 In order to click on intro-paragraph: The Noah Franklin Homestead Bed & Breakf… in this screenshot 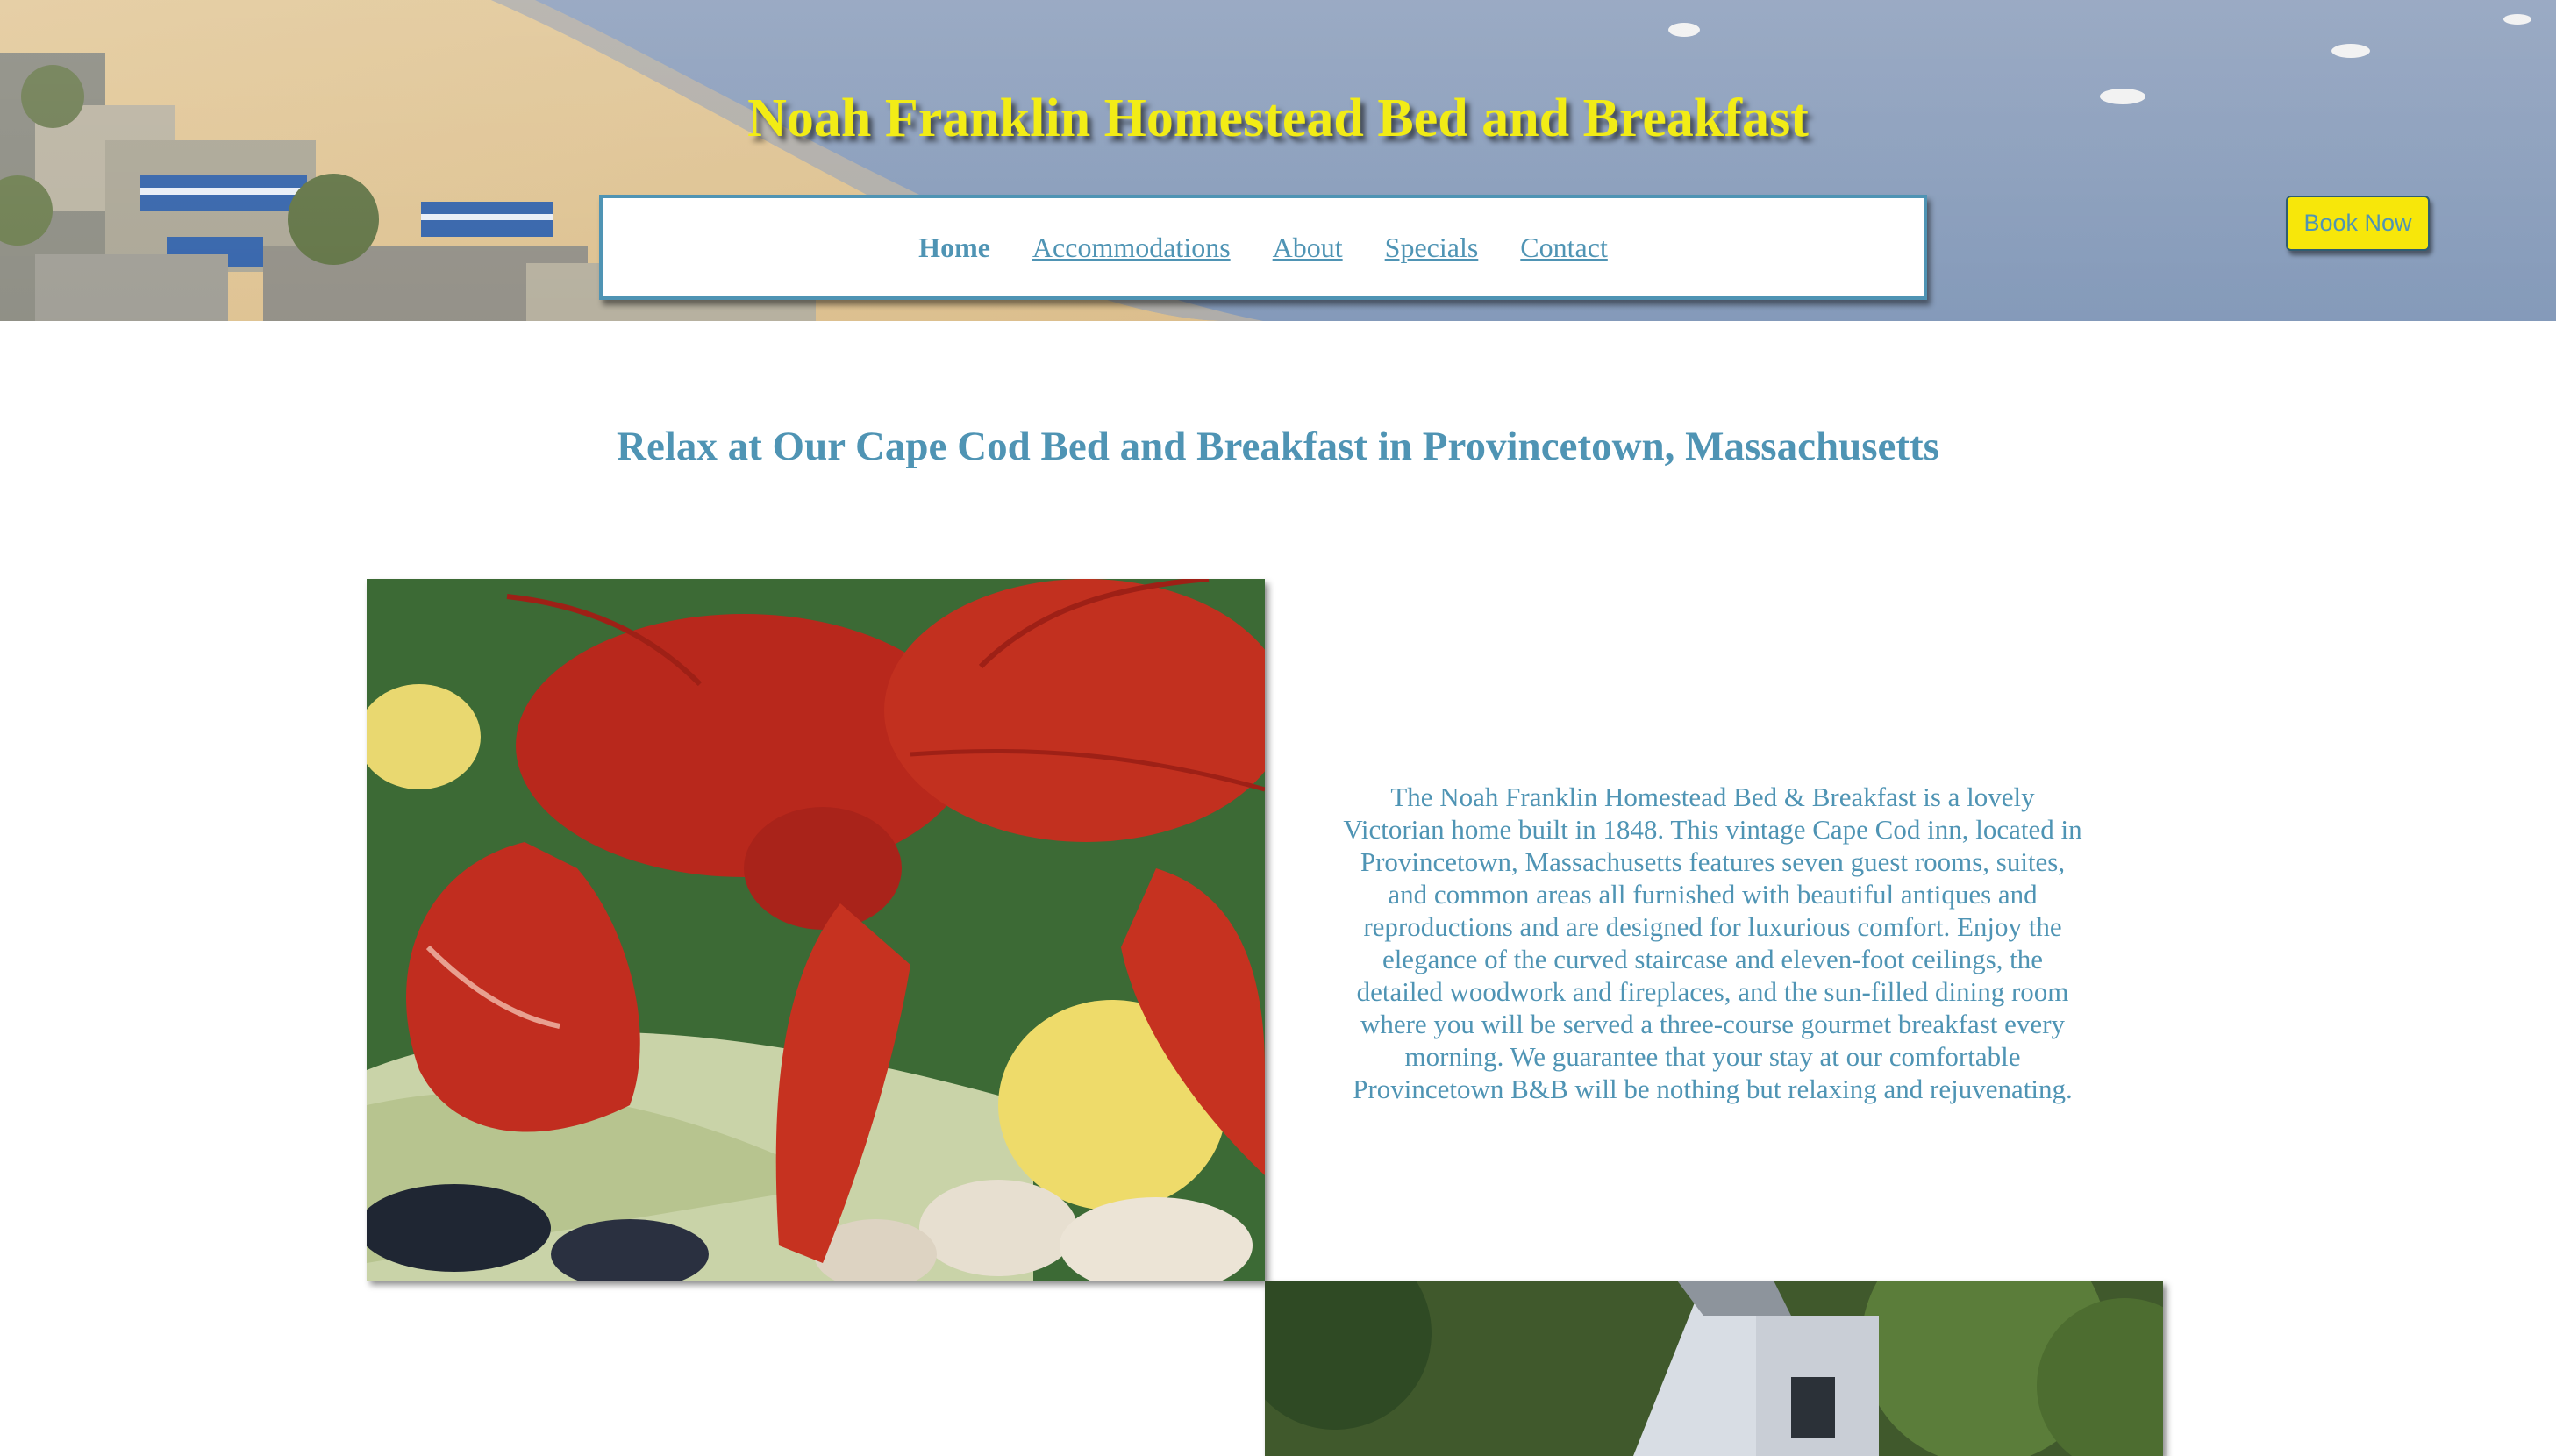, I will do `click(1712, 943)`.